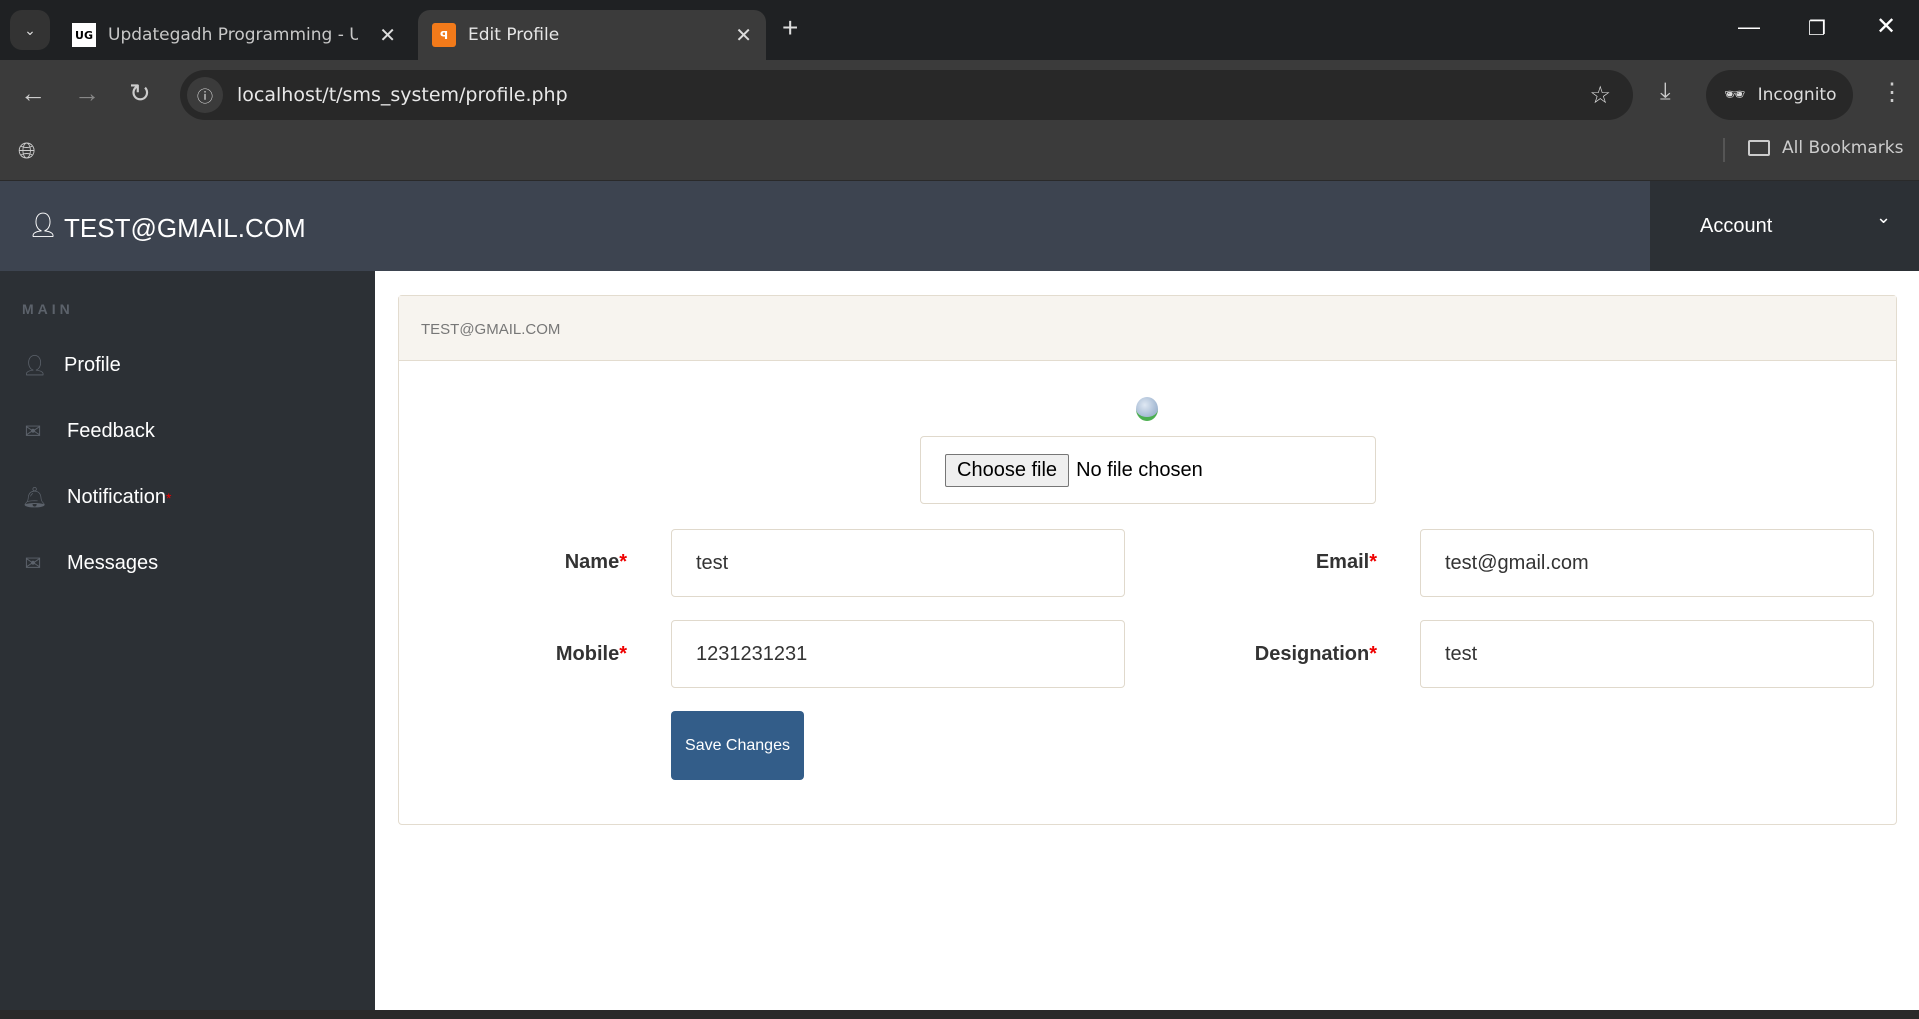 This screenshot has width=1919, height=1019. Describe the element at coordinates (205, 95) in the screenshot. I see `site-info-icon: ⓘ` at that location.